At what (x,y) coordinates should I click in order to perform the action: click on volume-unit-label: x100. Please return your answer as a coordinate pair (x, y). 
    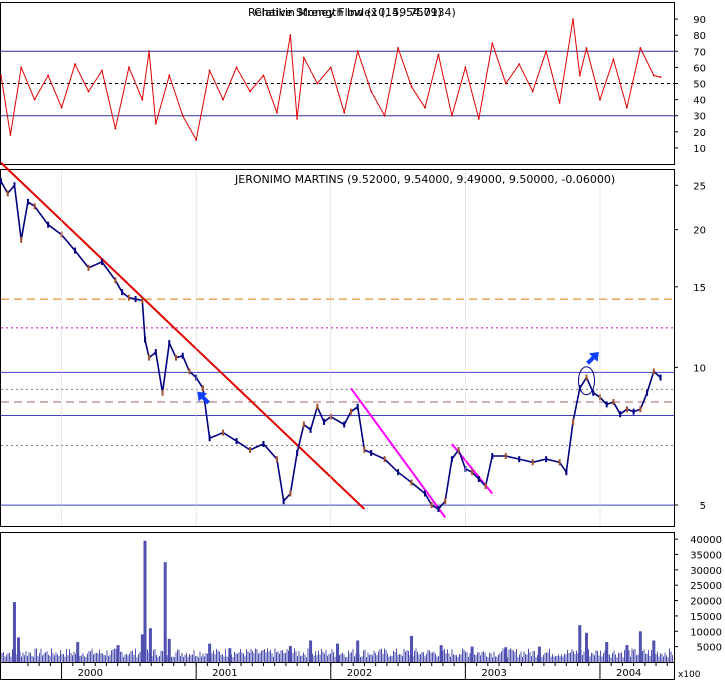
    Looking at the image, I should click on (689, 675).